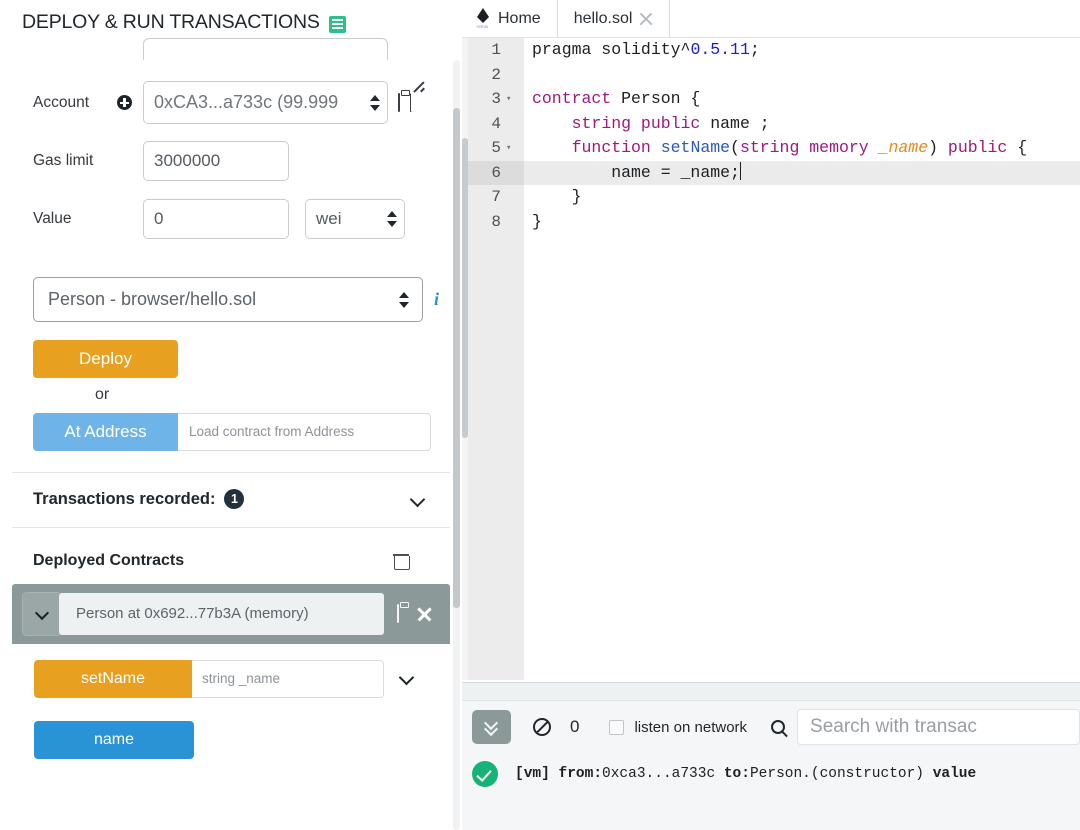  I want to click on gas-limit-row: Gas limit 3000000, so click(231, 161).